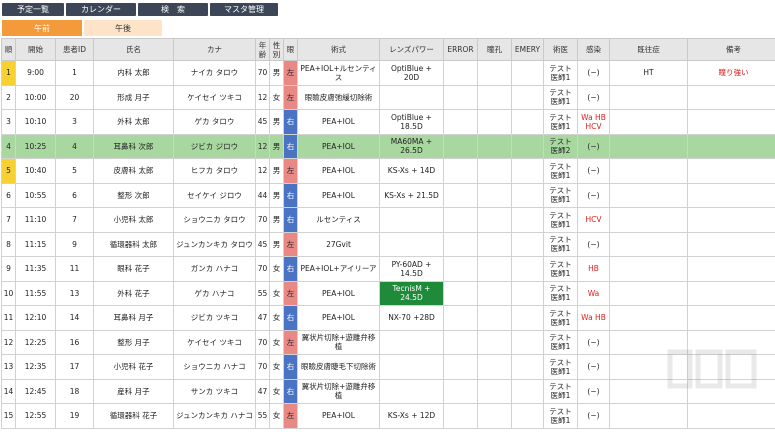  Describe the element at coordinates (74, 220) in the screenshot. I see `row-patient-id: 7` at that location.